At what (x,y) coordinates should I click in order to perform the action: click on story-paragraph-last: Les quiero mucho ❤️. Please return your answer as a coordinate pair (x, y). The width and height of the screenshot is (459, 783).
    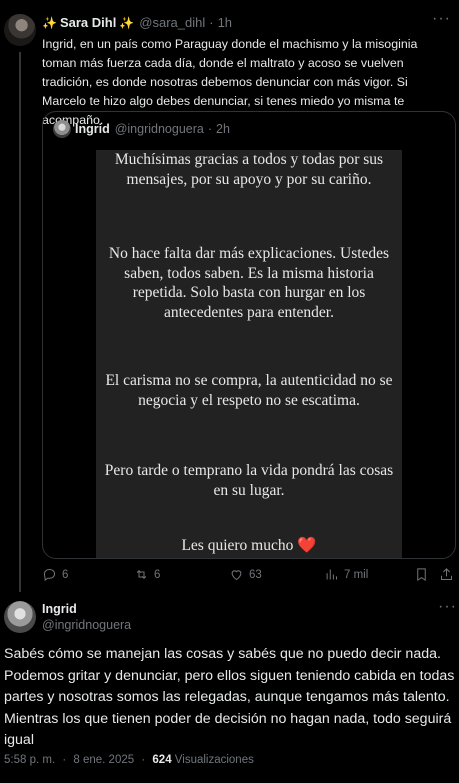
    Looking at the image, I should click on (249, 546).